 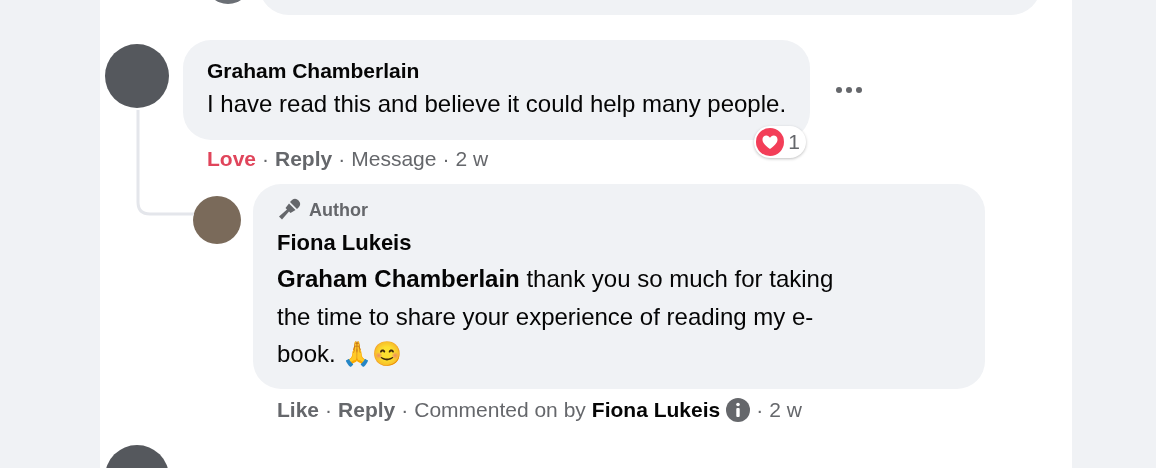 What do you see at coordinates (298, 409) in the screenshot?
I see `reaction-link: Like` at bounding box center [298, 409].